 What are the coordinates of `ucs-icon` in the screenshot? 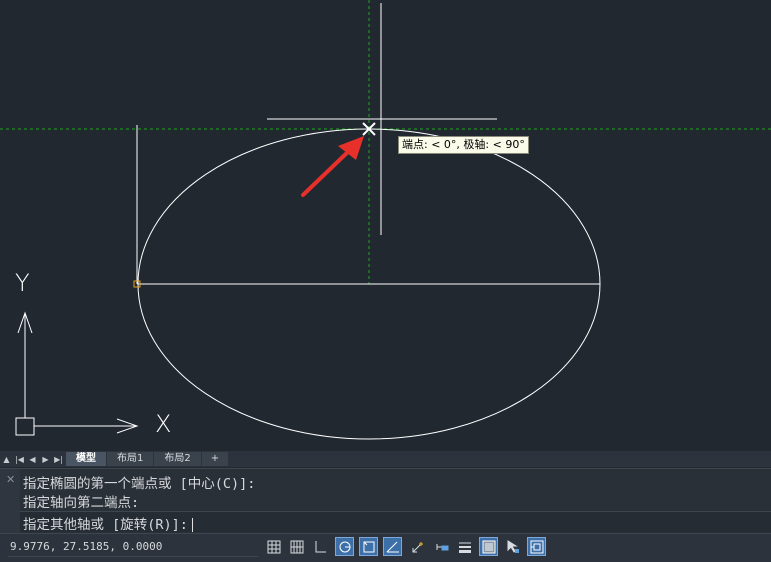 It's located at (77, 373).